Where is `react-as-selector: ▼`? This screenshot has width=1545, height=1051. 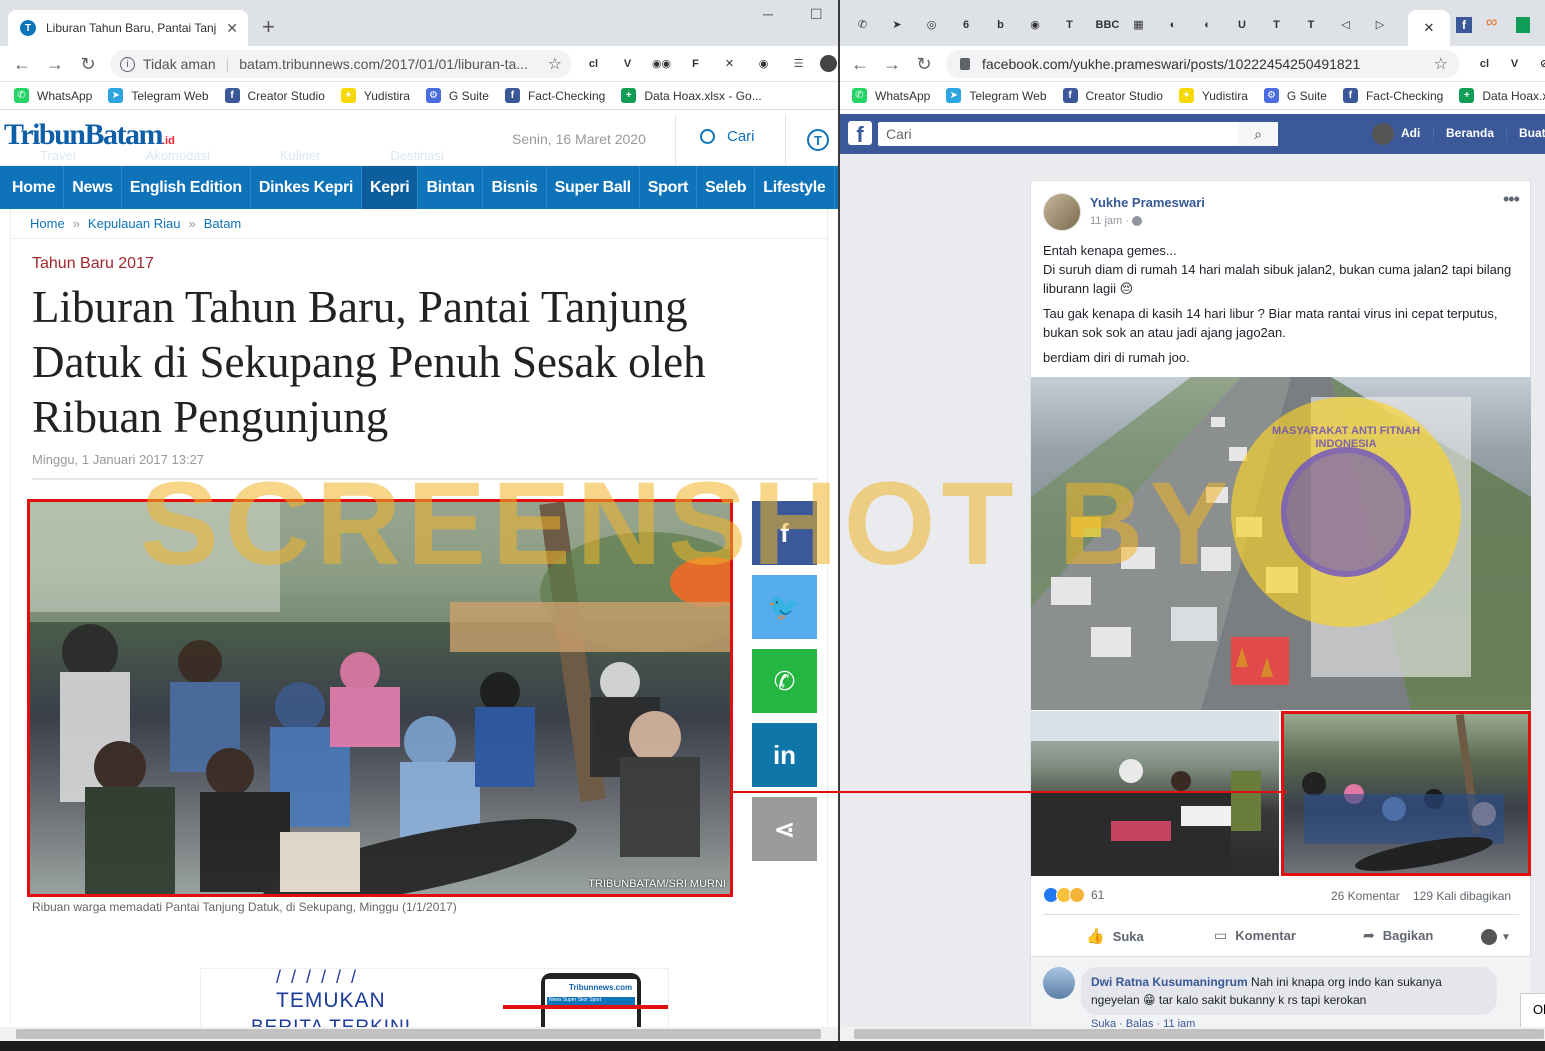
react-as-selector: ▼ is located at coordinates (1496, 937).